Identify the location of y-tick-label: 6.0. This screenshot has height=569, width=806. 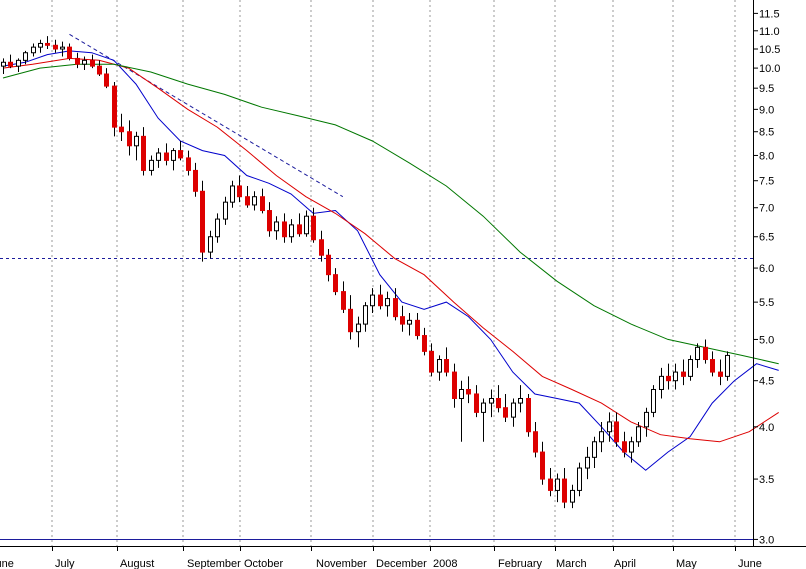
(766, 269).